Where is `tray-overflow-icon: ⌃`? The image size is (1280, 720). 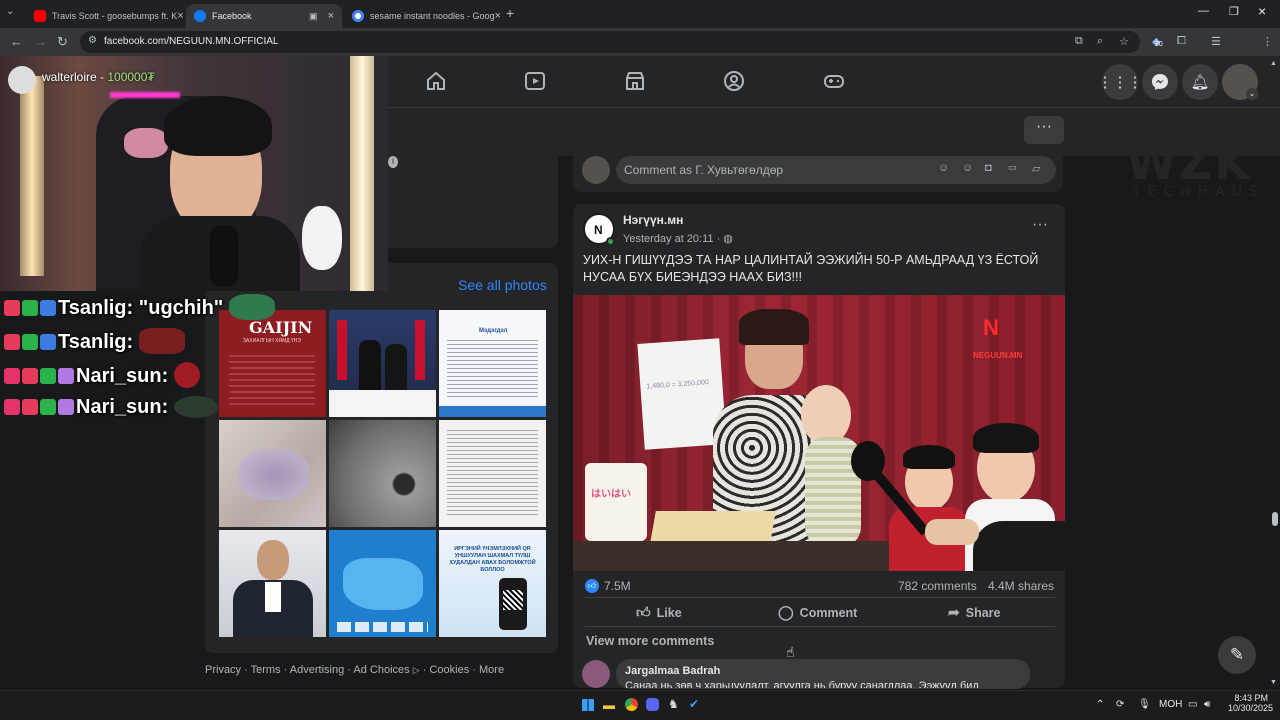 tray-overflow-icon: ⌃ is located at coordinates (1100, 704).